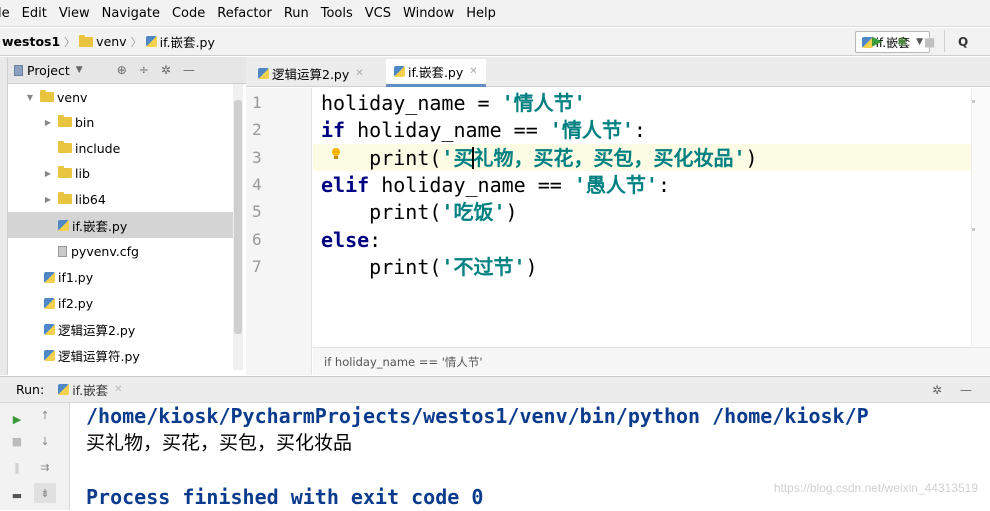  I want to click on tree-item-label: if.嵌套.py, so click(100, 226).